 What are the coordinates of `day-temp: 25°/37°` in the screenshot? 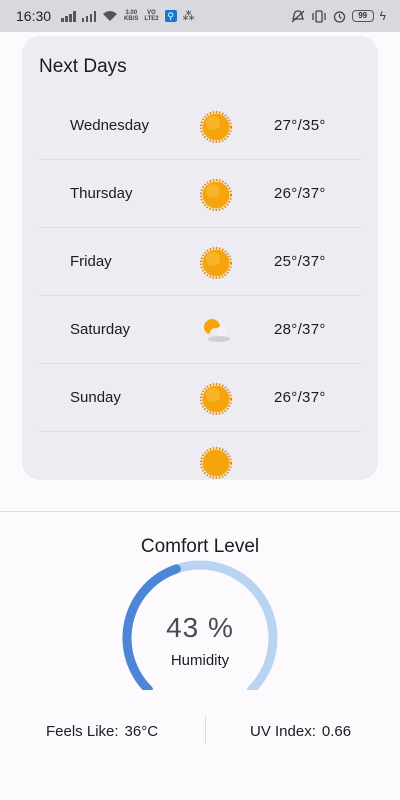 It's located at (300, 261).